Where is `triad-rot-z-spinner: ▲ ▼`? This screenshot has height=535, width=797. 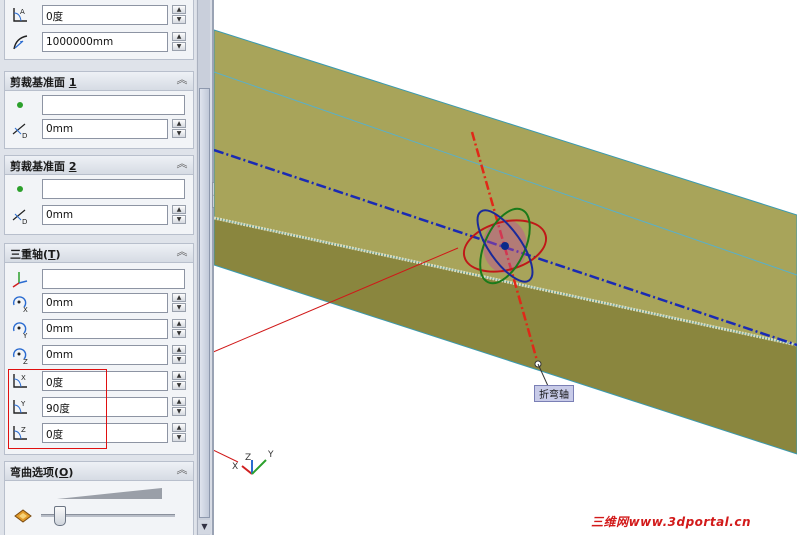 triad-rot-z-spinner: ▲ ▼ is located at coordinates (179, 433).